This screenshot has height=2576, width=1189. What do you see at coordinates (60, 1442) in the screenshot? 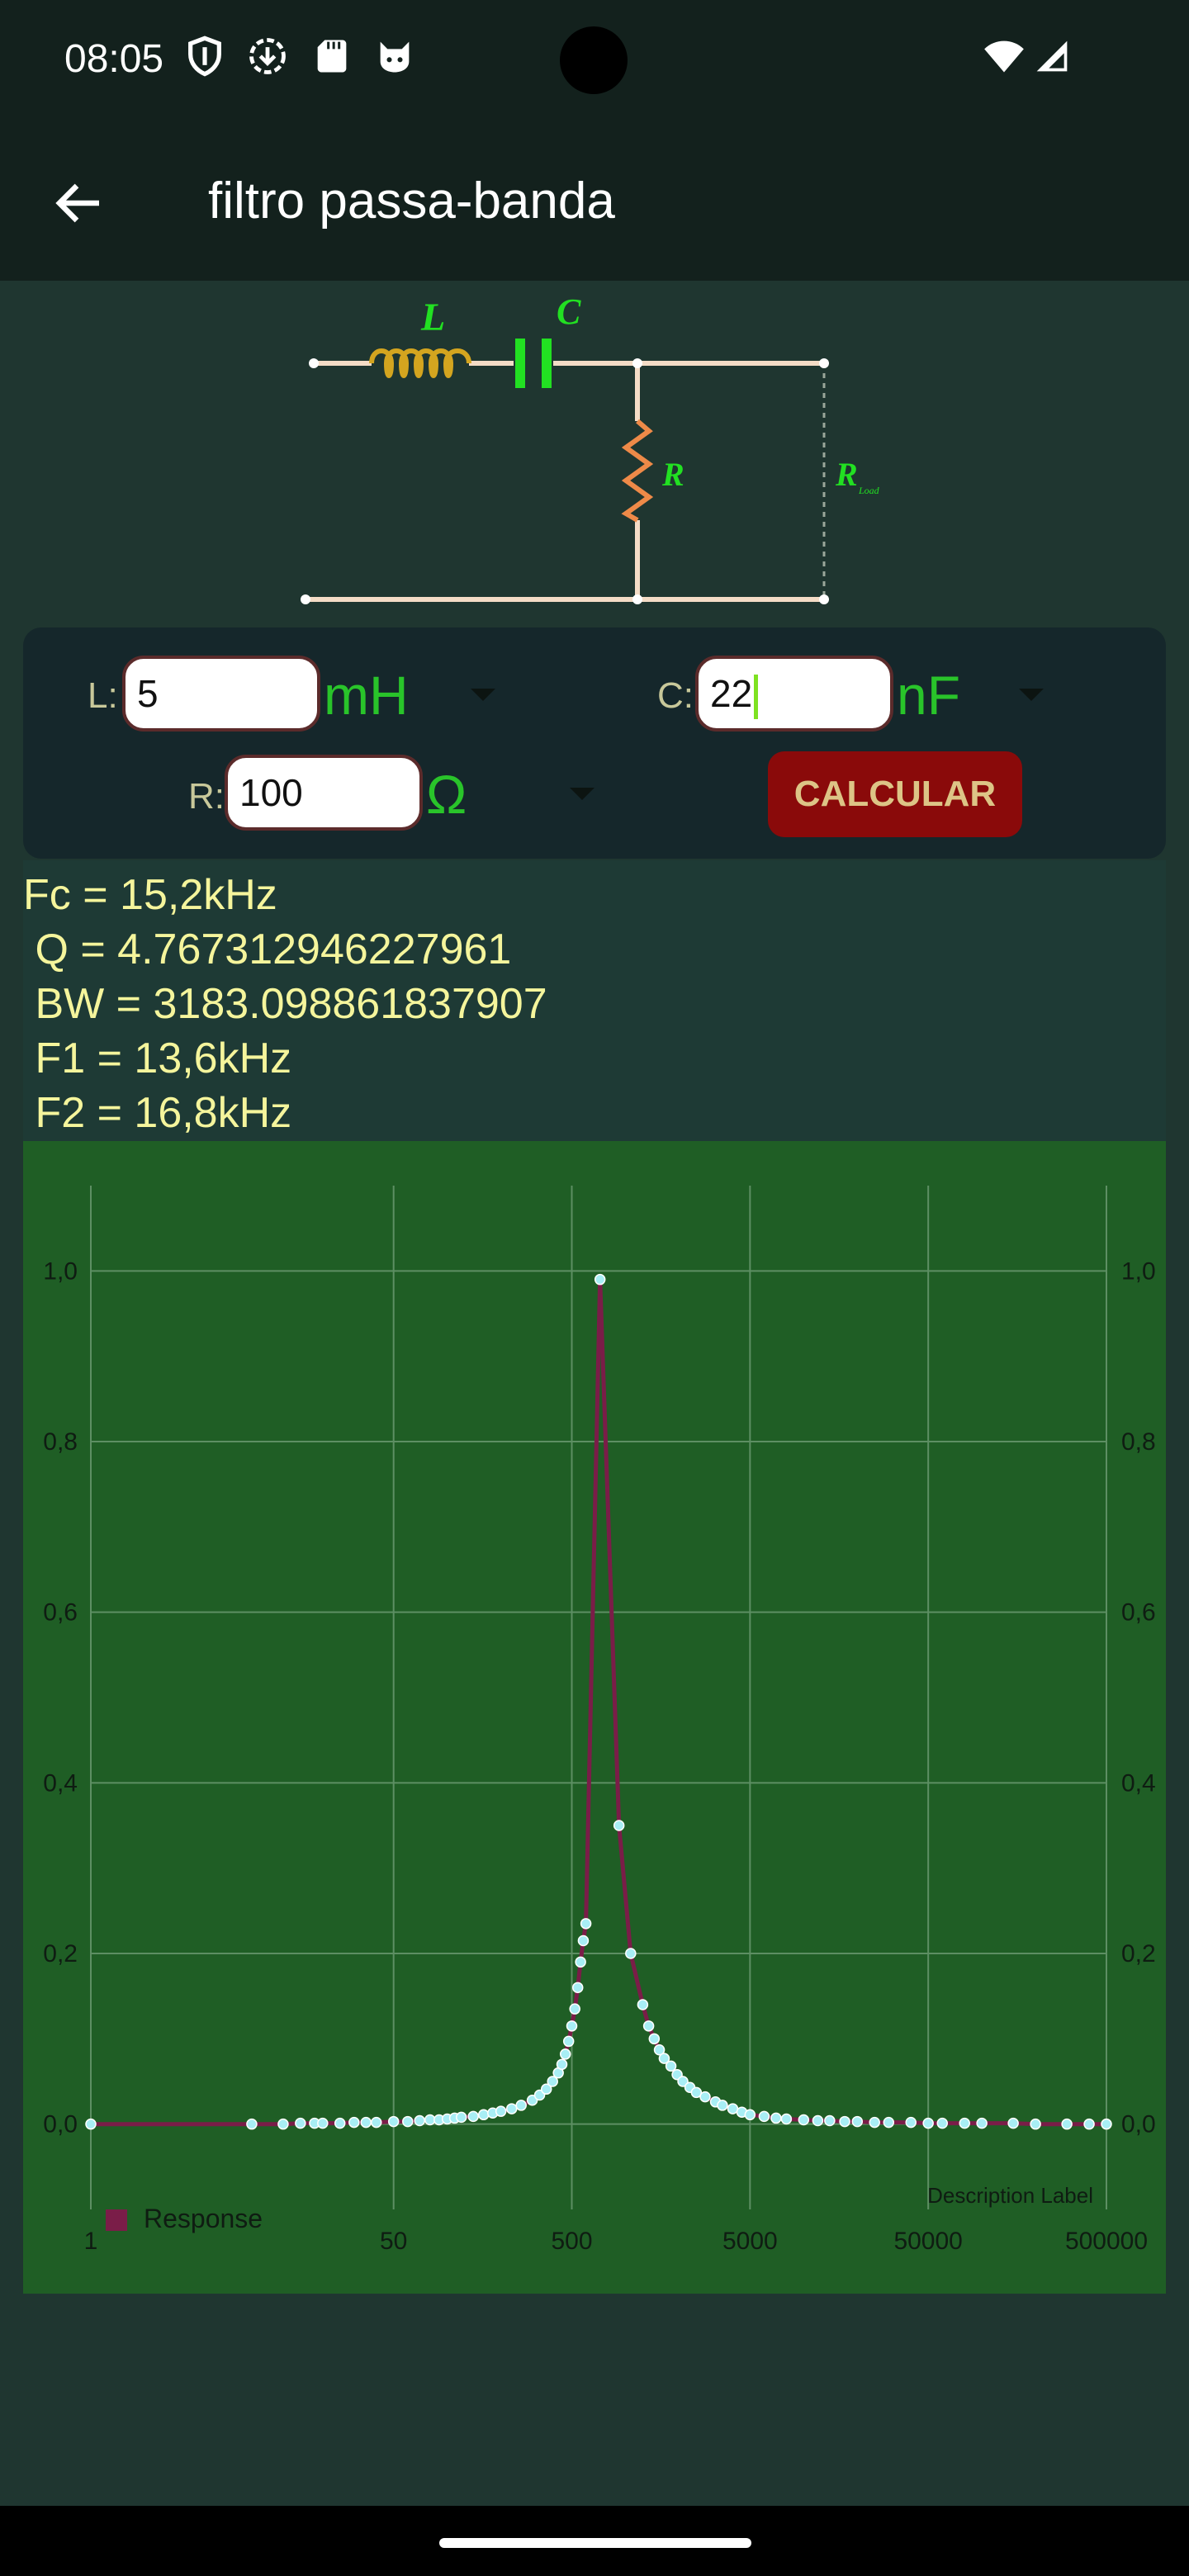
I see `y-tick-label-left: 0,8` at bounding box center [60, 1442].